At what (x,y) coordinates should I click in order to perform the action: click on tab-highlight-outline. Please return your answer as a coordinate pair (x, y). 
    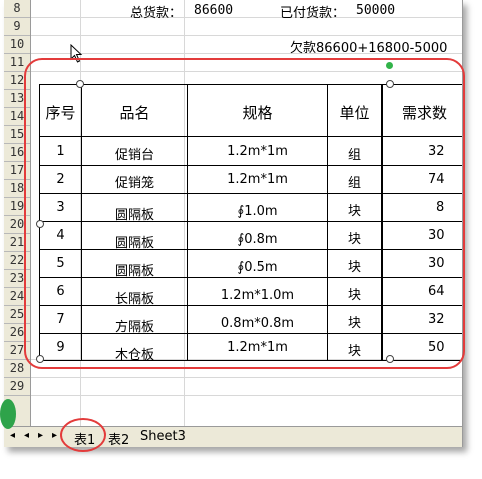
    Looking at the image, I should click on (83, 435).